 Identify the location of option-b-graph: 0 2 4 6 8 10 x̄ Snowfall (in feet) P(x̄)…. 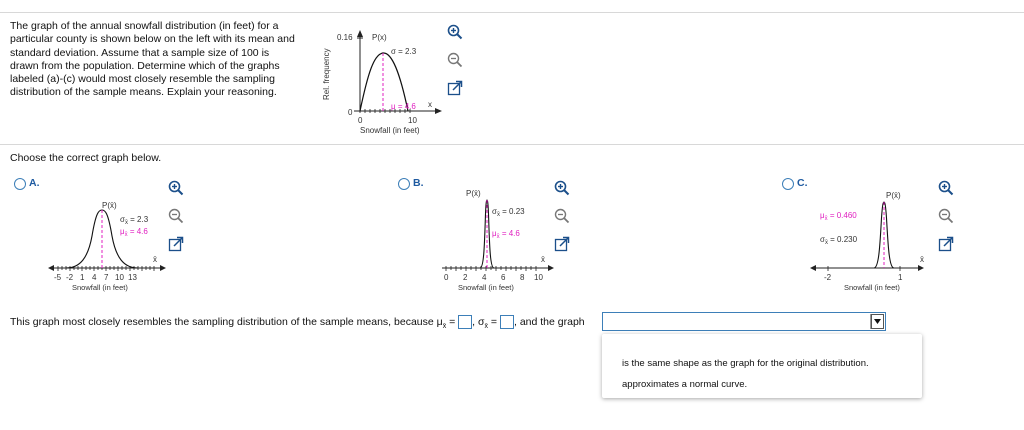
(498, 240).